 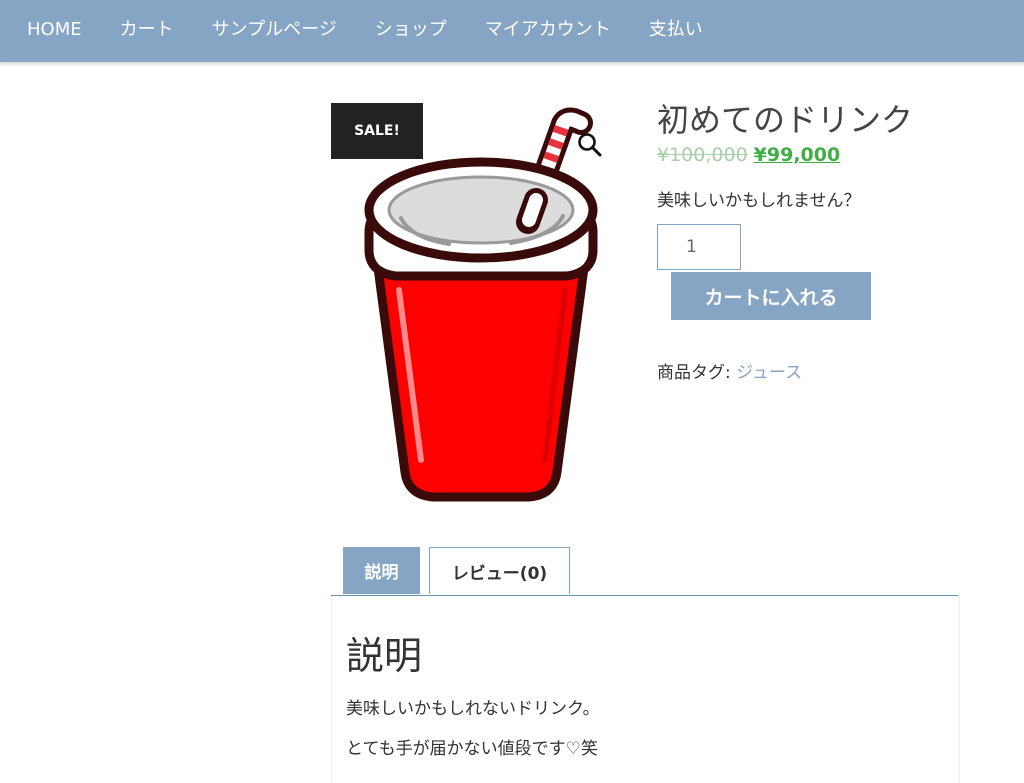 I want to click on nav-menu: HOME カート サンプルページ ショップ マイアカウント 支払い, so click(x=512, y=30).